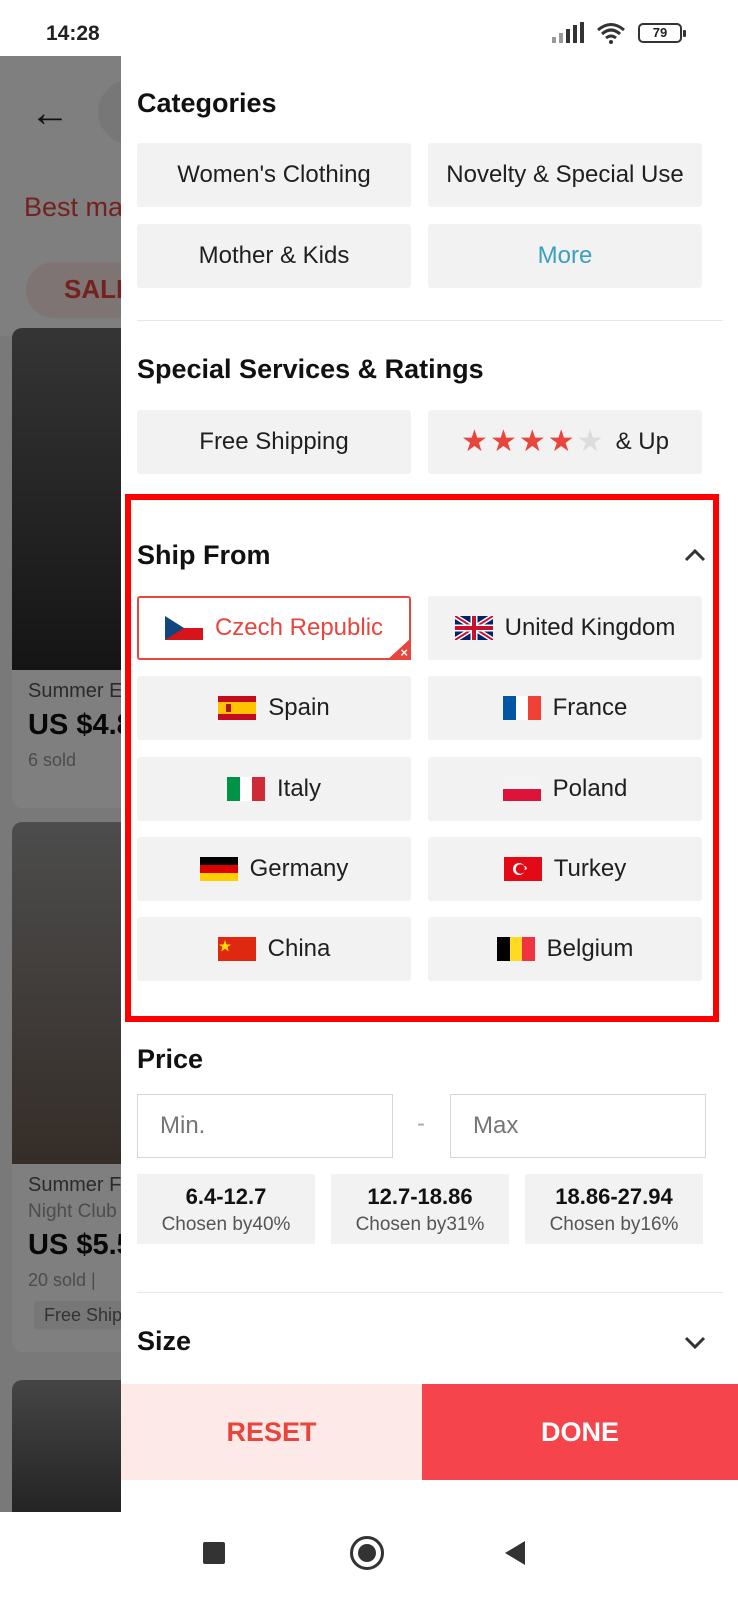  Describe the element at coordinates (695, 1343) in the screenshot. I see `chevron-down-icon` at that location.